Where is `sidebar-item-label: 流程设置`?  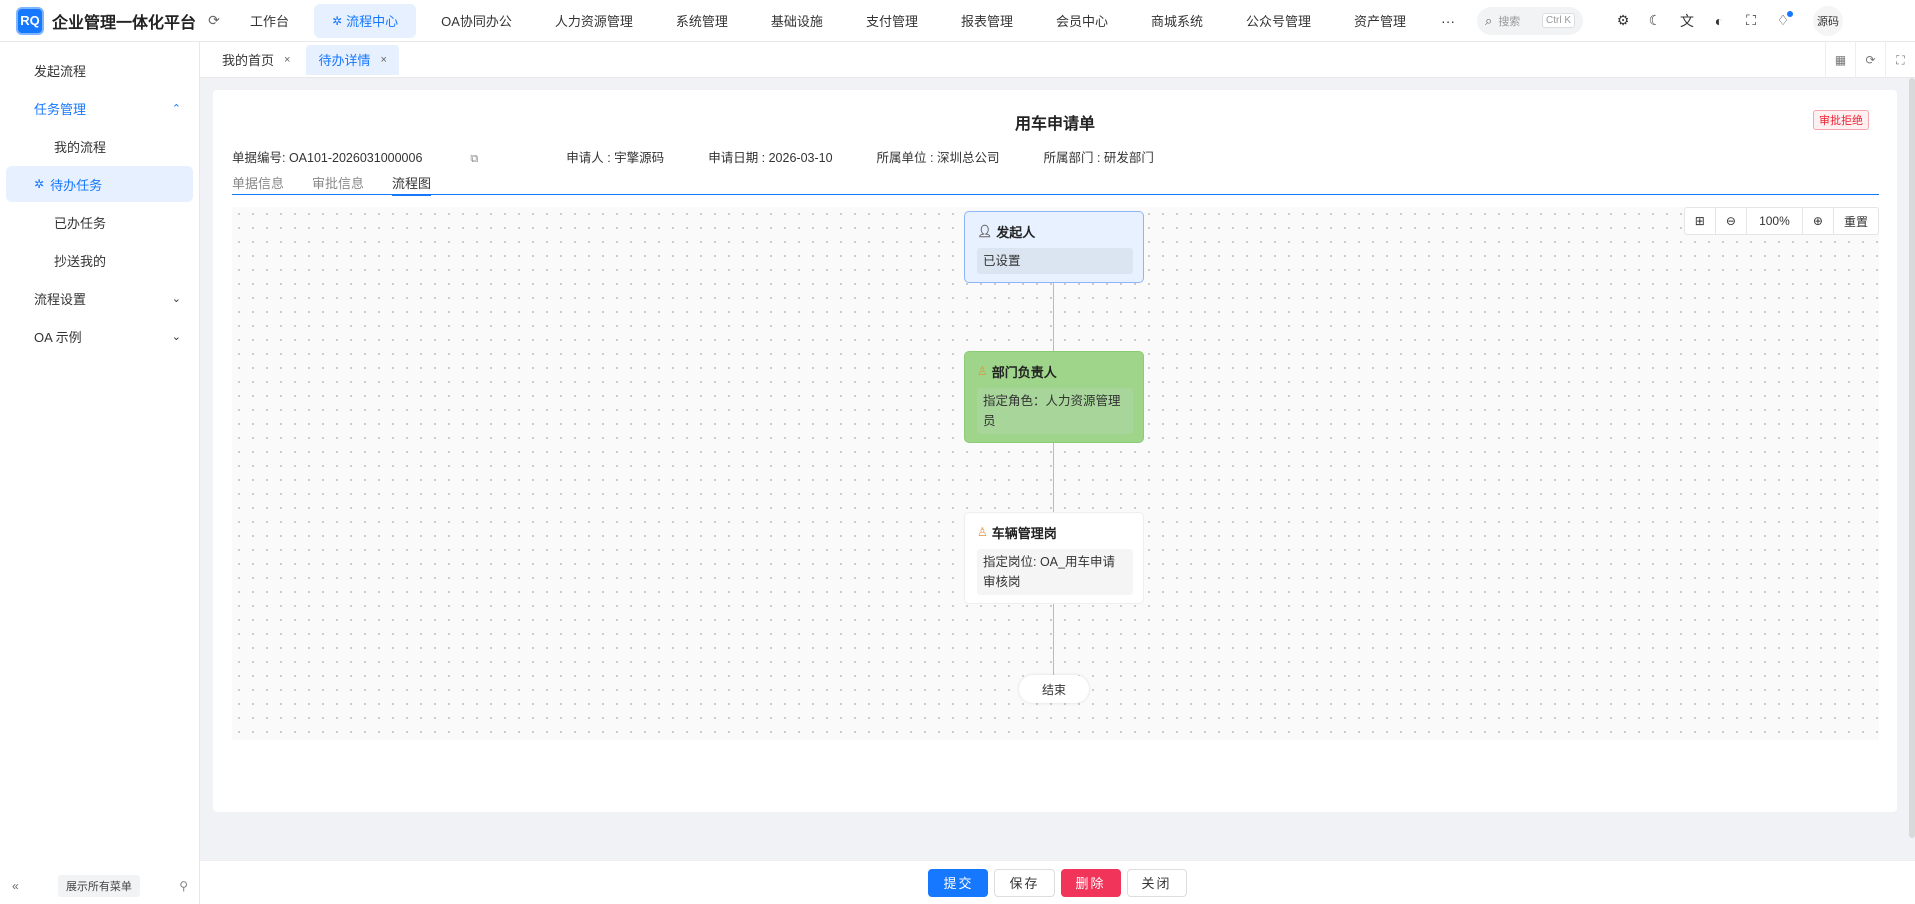 sidebar-item-label: 流程设置 is located at coordinates (60, 299).